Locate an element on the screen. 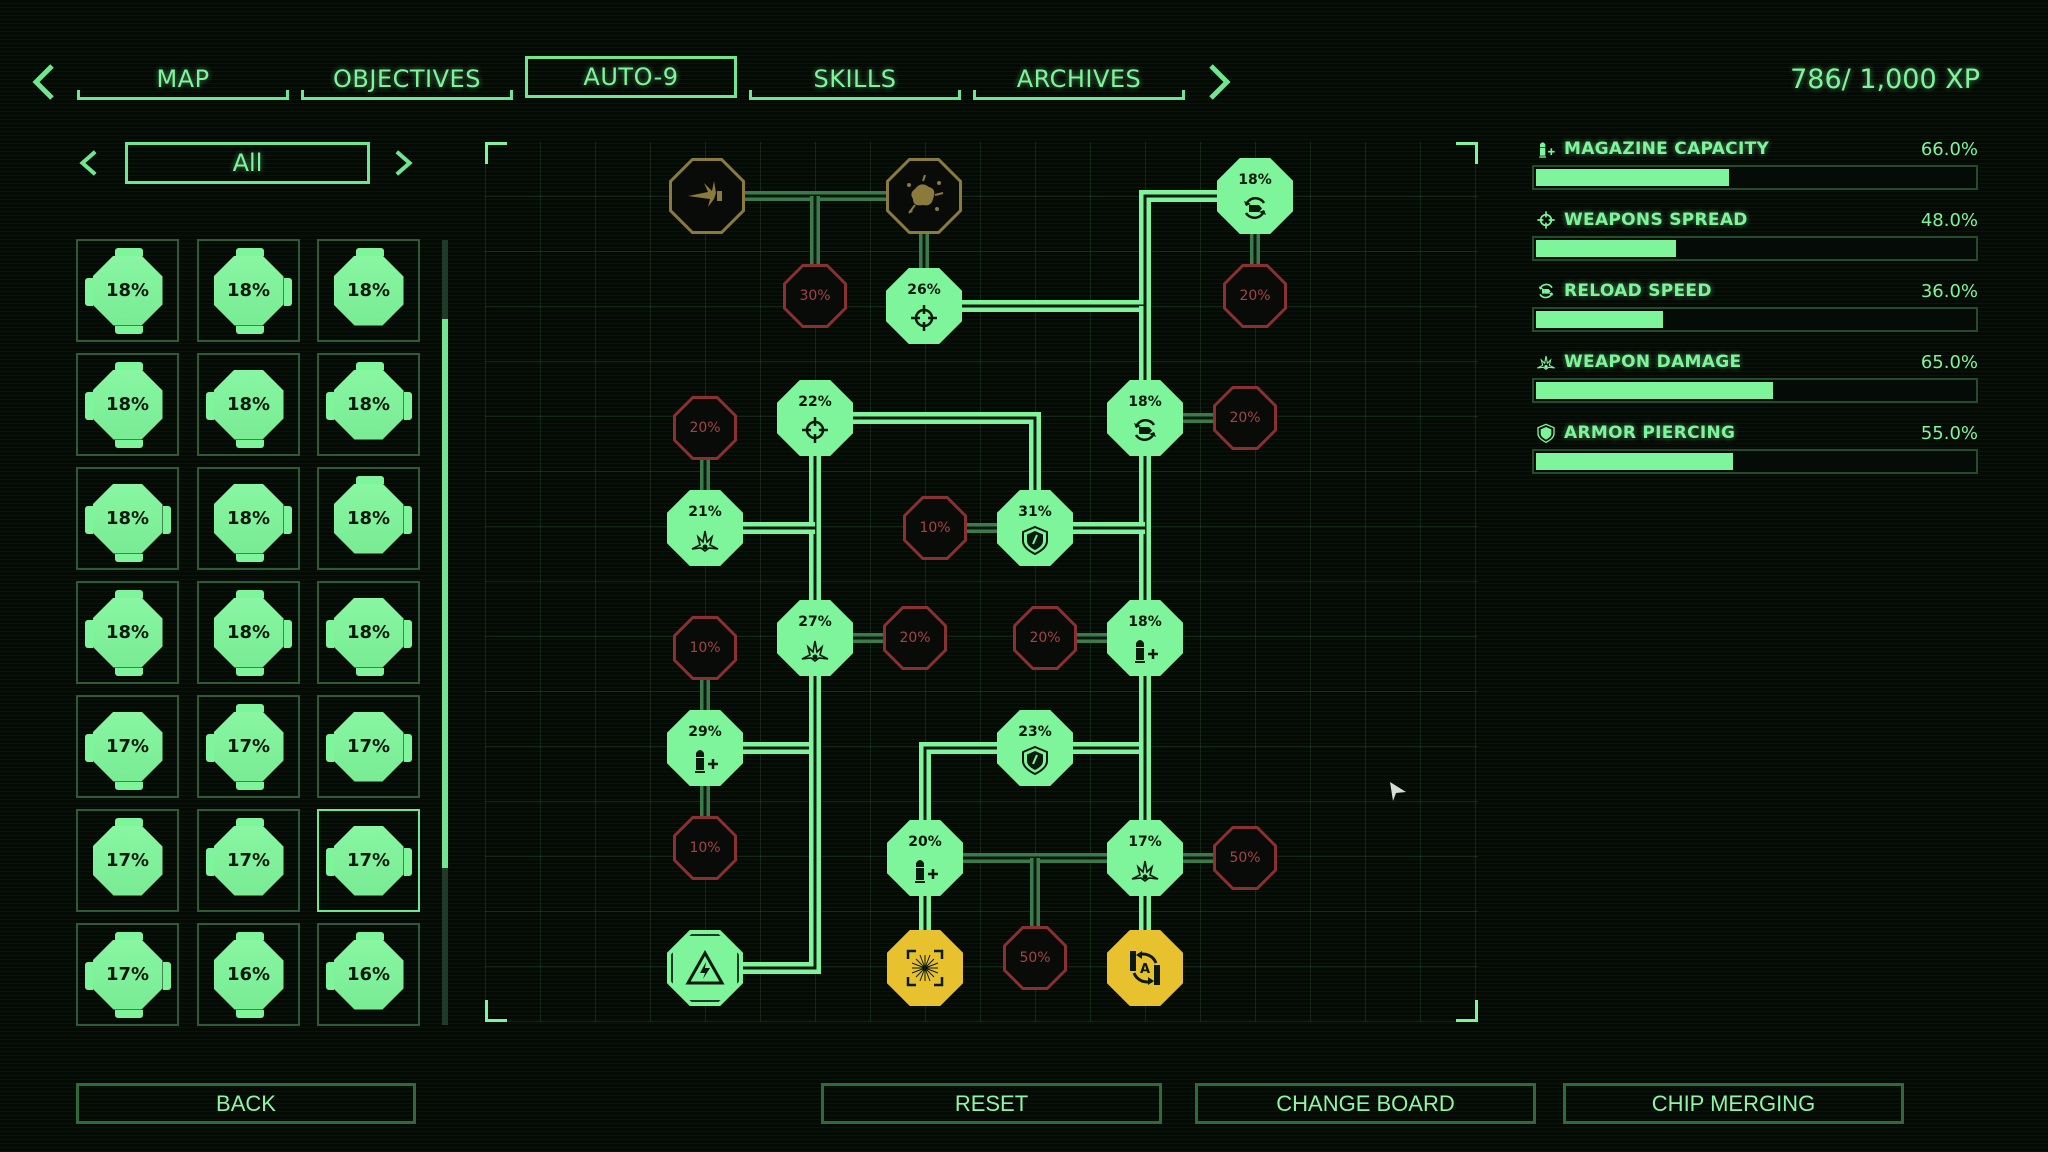 The width and height of the screenshot is (2048, 1152). stat-bar is located at coordinates (1755, 319).